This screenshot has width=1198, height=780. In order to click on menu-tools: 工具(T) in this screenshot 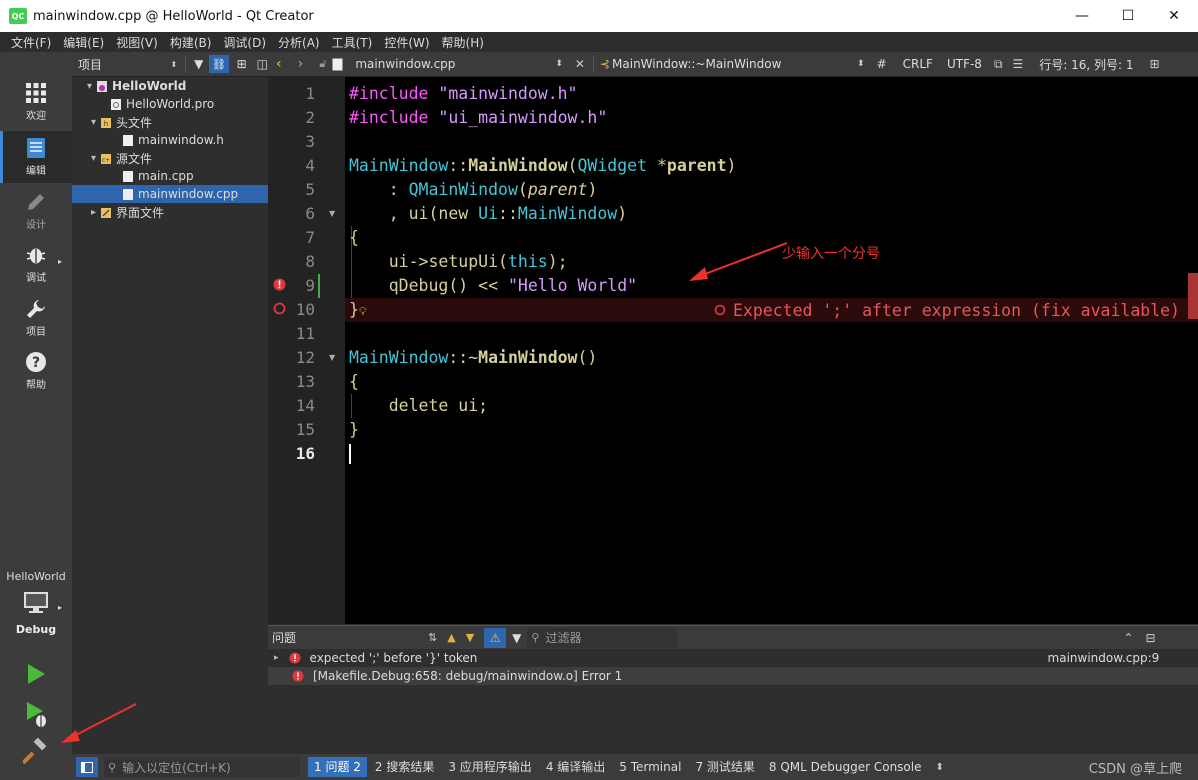, I will do `click(352, 42)`.